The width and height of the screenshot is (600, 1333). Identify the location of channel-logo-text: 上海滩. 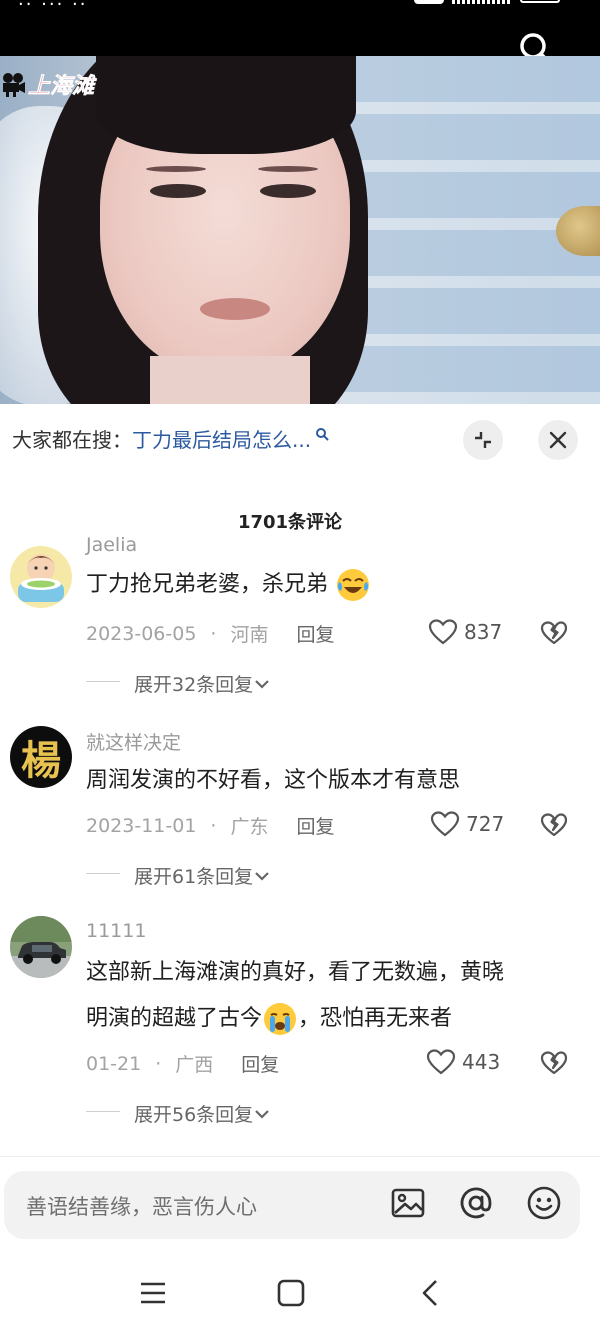
(61, 86).